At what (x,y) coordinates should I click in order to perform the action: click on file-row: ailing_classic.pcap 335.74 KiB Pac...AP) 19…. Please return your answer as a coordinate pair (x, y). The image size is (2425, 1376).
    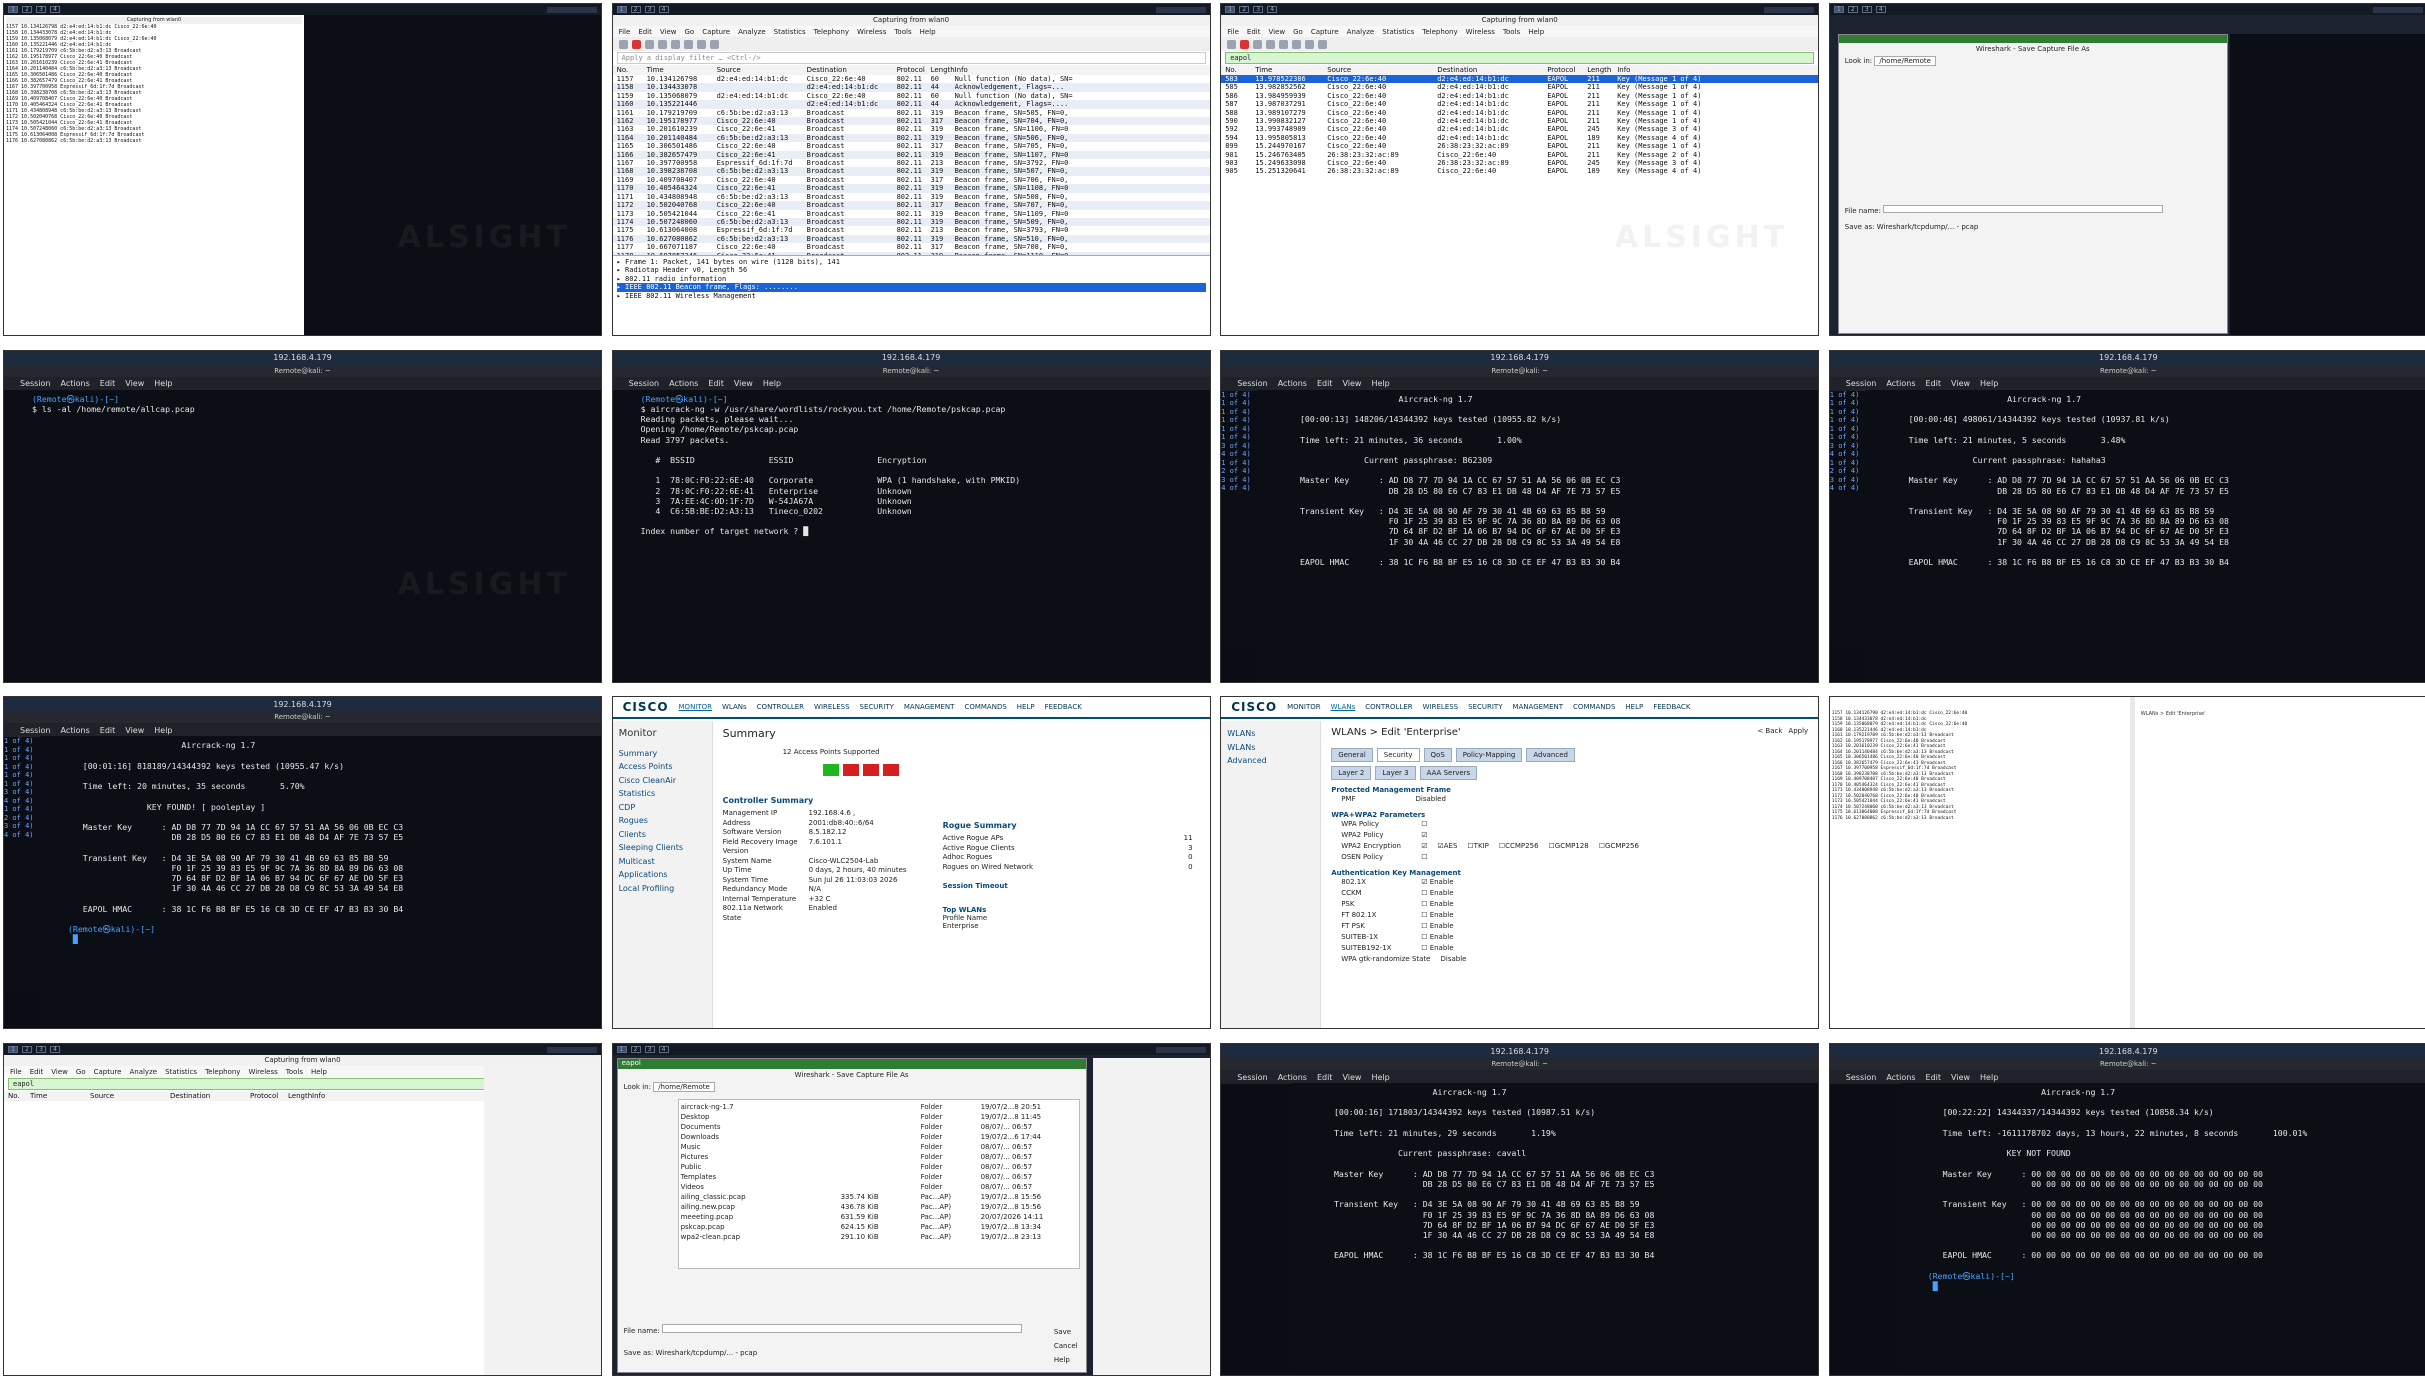
    Looking at the image, I should click on (879, 1197).